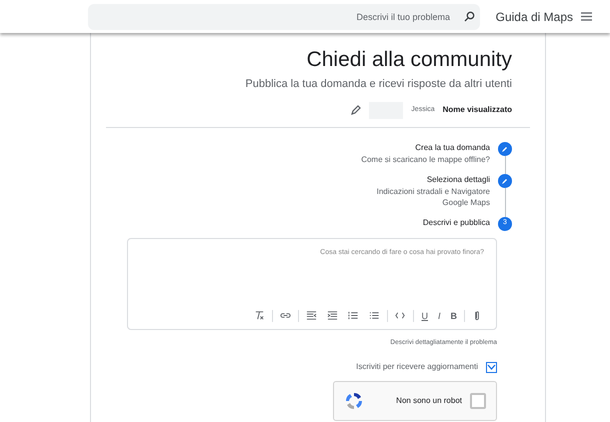 Image resolution: width=610 pixels, height=422 pixels. What do you see at coordinates (332, 316) in the screenshot?
I see `indent-icon` at bounding box center [332, 316].